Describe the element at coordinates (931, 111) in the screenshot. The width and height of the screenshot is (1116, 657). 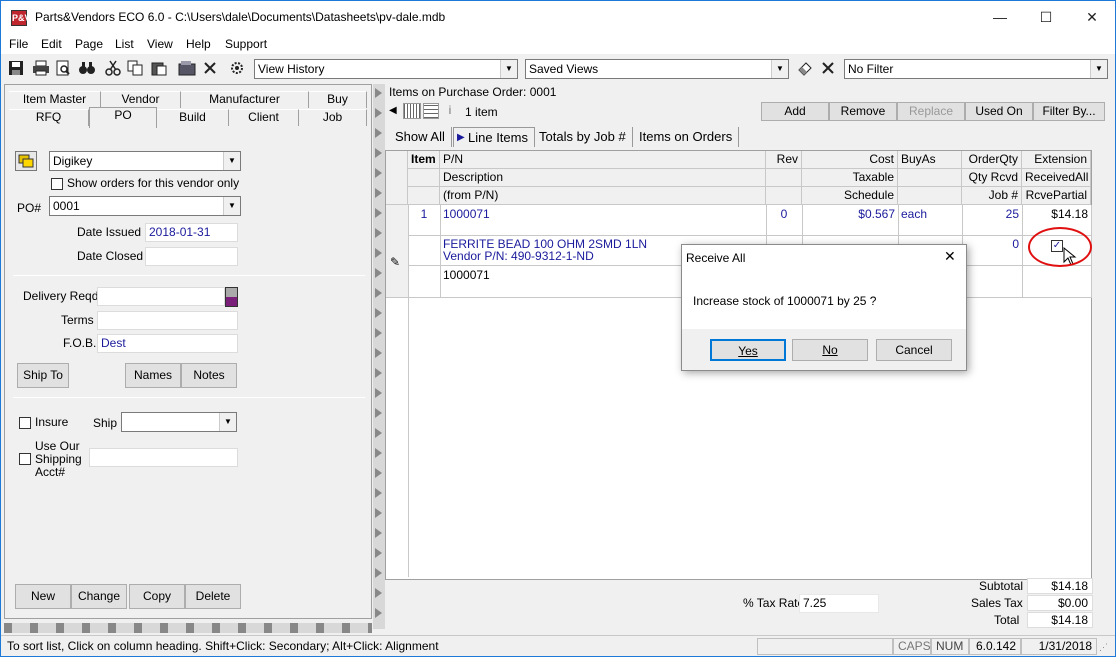
I see `replace-button: Replace` at that location.